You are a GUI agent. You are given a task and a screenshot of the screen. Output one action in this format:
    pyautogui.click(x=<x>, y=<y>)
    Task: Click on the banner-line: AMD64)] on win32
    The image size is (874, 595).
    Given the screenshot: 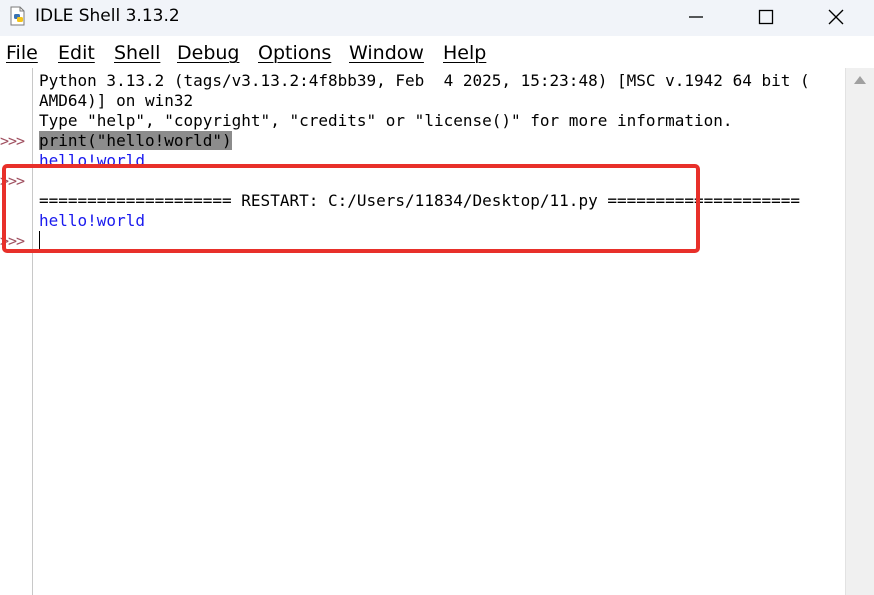 What is the action you would take?
    pyautogui.click(x=116, y=100)
    